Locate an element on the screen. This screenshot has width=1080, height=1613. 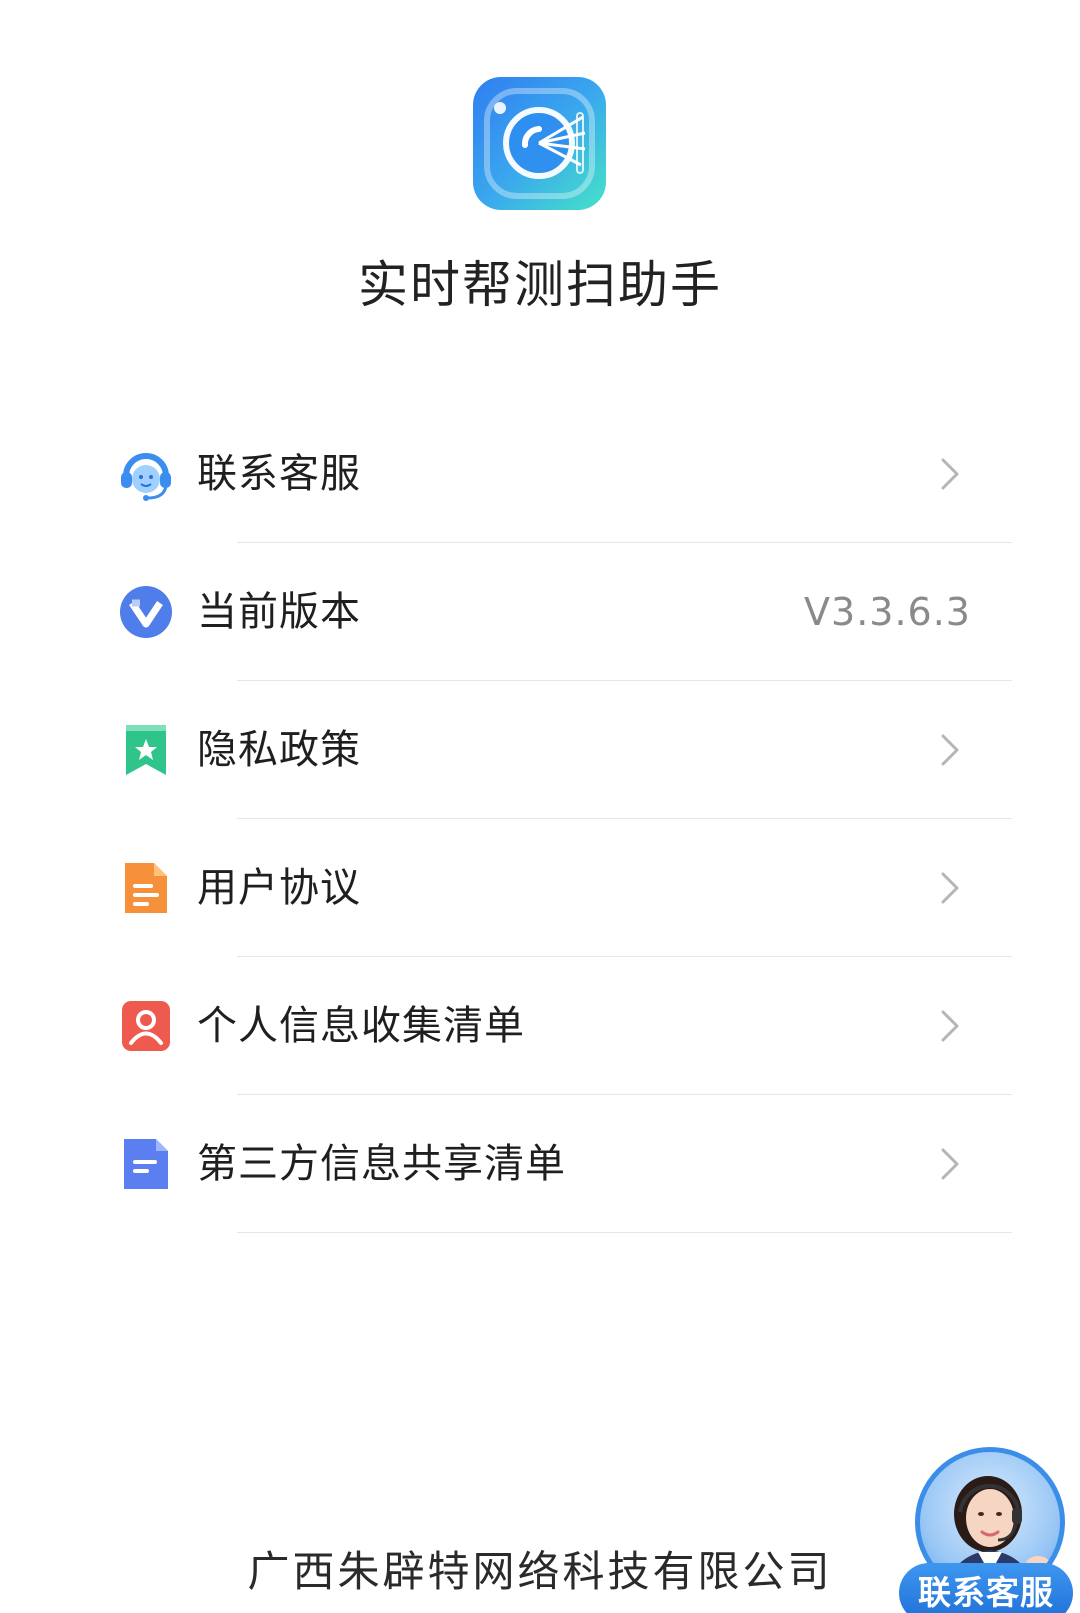
version-value: V3.3.6.3 is located at coordinates (887, 612).